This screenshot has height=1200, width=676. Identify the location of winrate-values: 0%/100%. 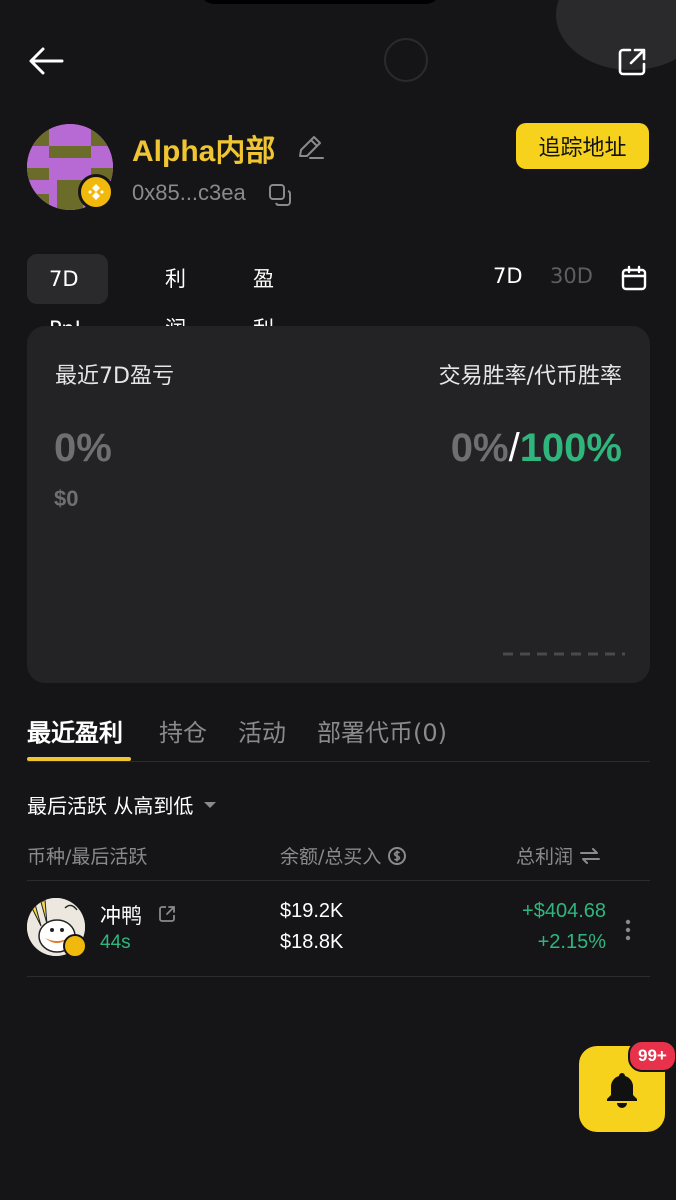
(536, 448).